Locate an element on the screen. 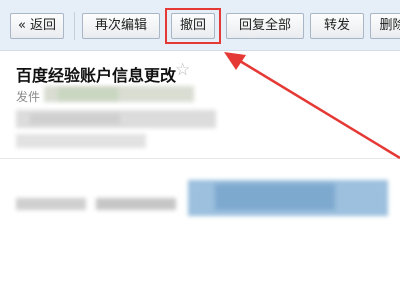  arrow-head is located at coordinates (235, 61).